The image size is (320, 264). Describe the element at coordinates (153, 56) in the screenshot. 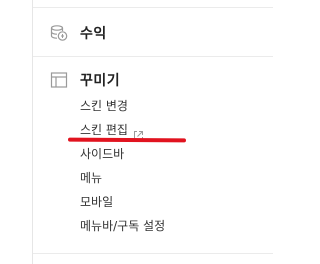

I see `section-divider` at that location.